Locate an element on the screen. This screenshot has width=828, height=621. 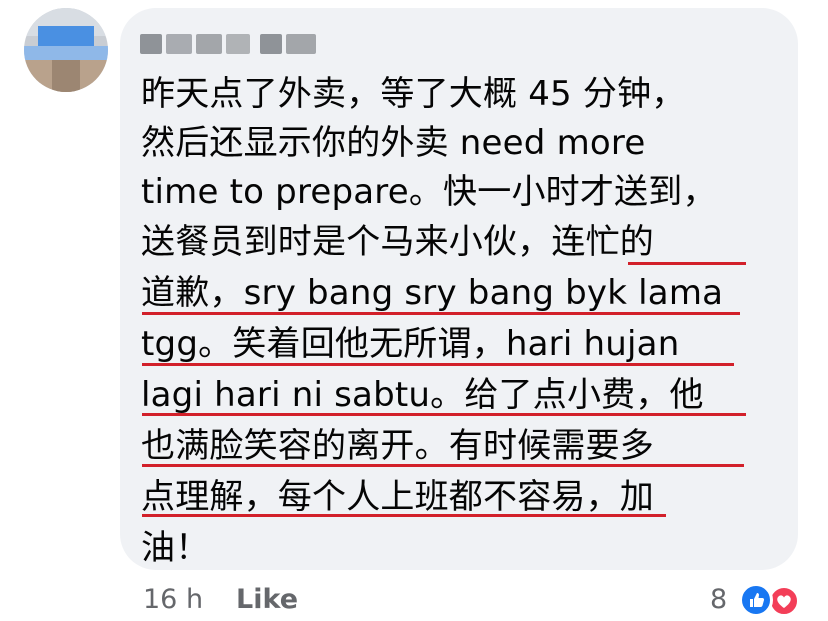
comment-text-line: 送餐员到时是个马来小伙，连忙的 is located at coordinates (397, 242).